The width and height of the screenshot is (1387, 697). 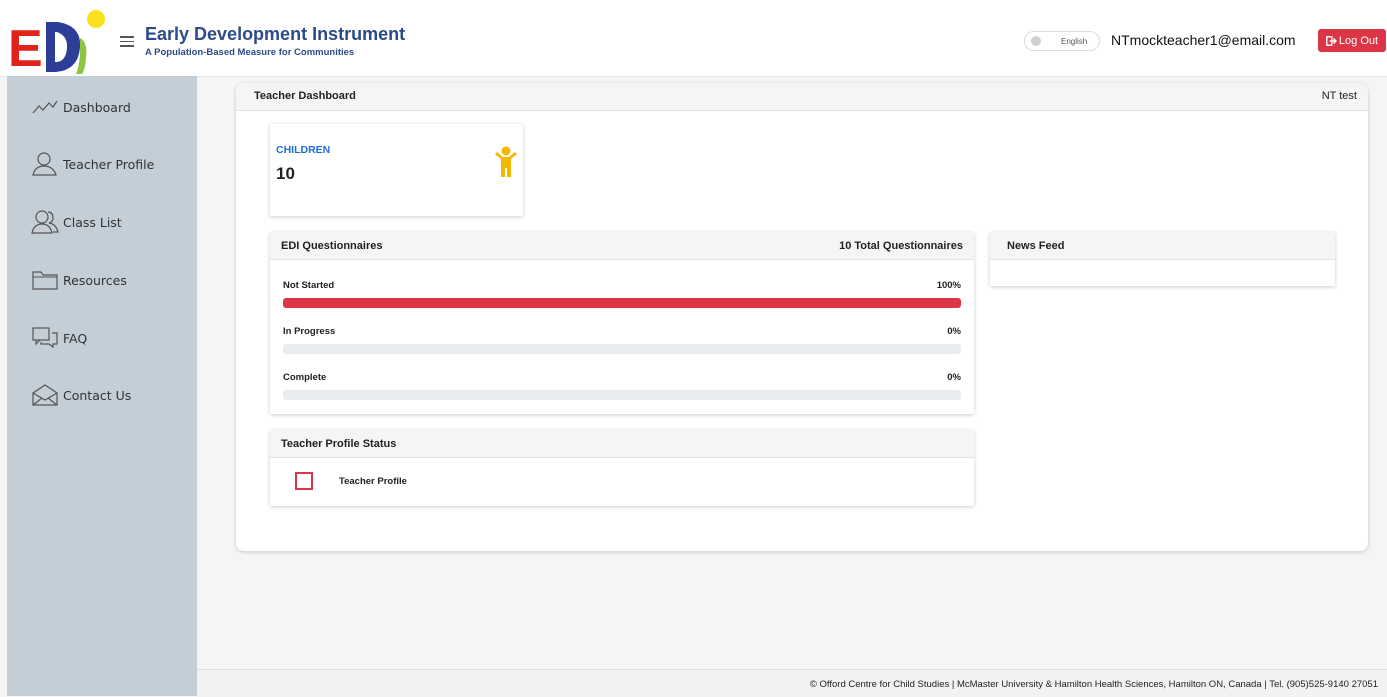 I want to click on teacher-profile-status-card: Teacher Profile Status Teacher Profile, so click(x=622, y=468).